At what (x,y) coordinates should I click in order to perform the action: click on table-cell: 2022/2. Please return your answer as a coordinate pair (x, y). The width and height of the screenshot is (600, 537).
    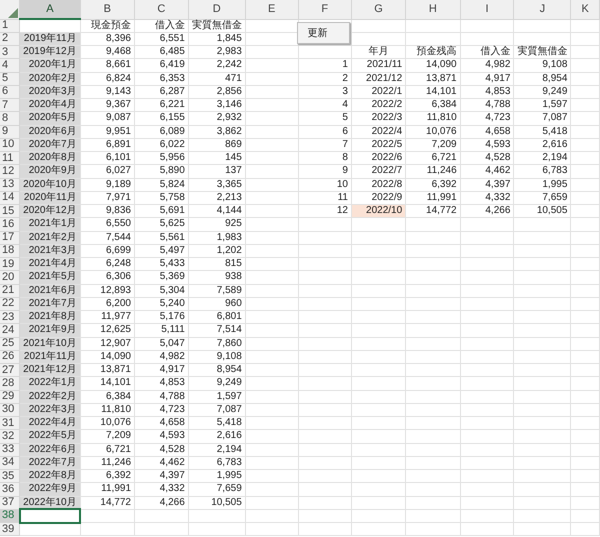
    Looking at the image, I should click on (378, 105).